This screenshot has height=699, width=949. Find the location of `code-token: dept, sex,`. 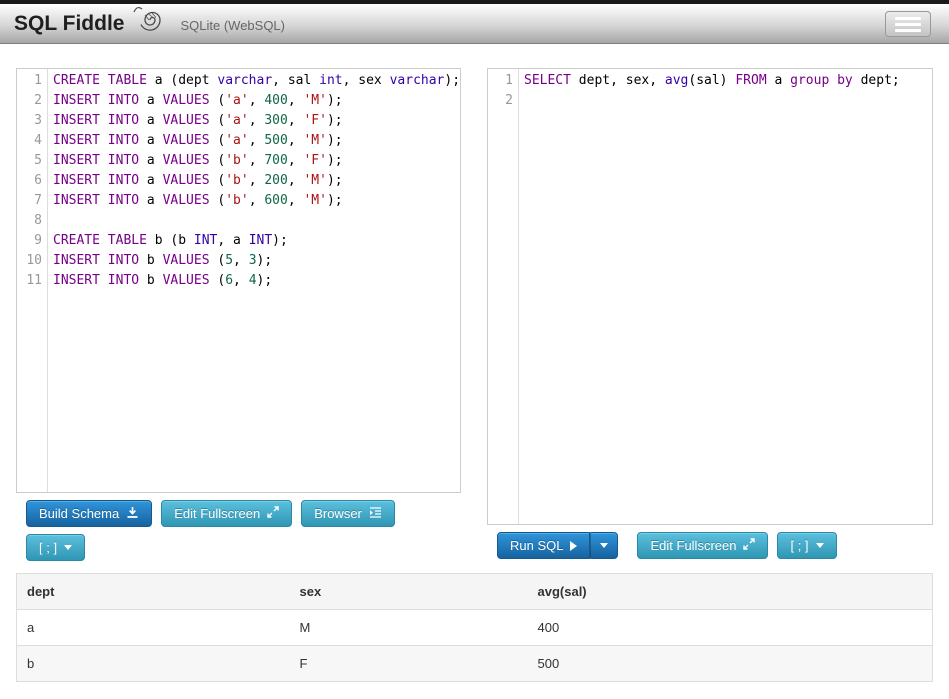

code-token: dept, sex, is located at coordinates (617, 80).